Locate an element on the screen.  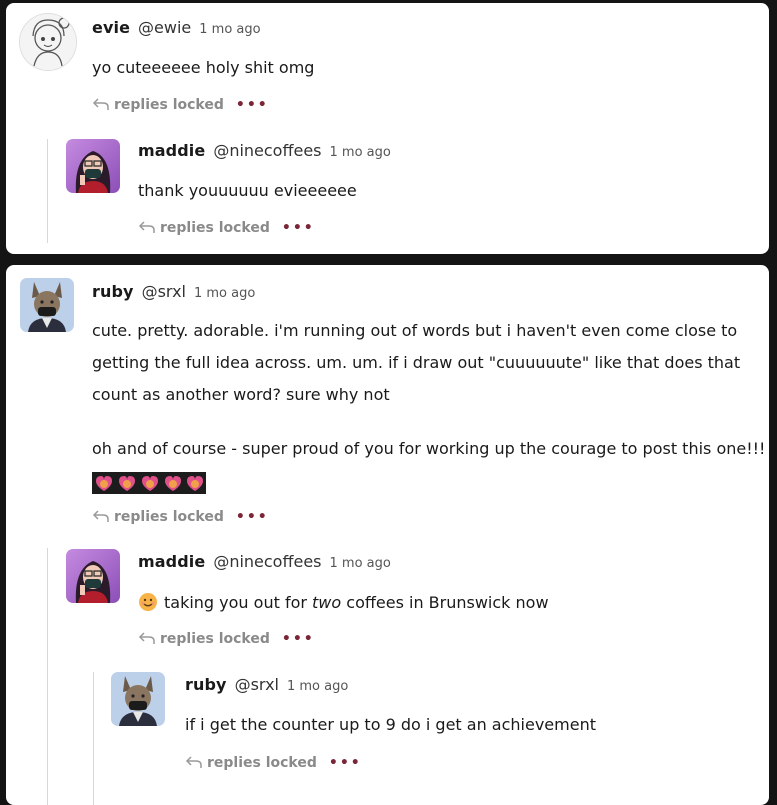
comment-text-emphasis: two is located at coordinates (327, 602).